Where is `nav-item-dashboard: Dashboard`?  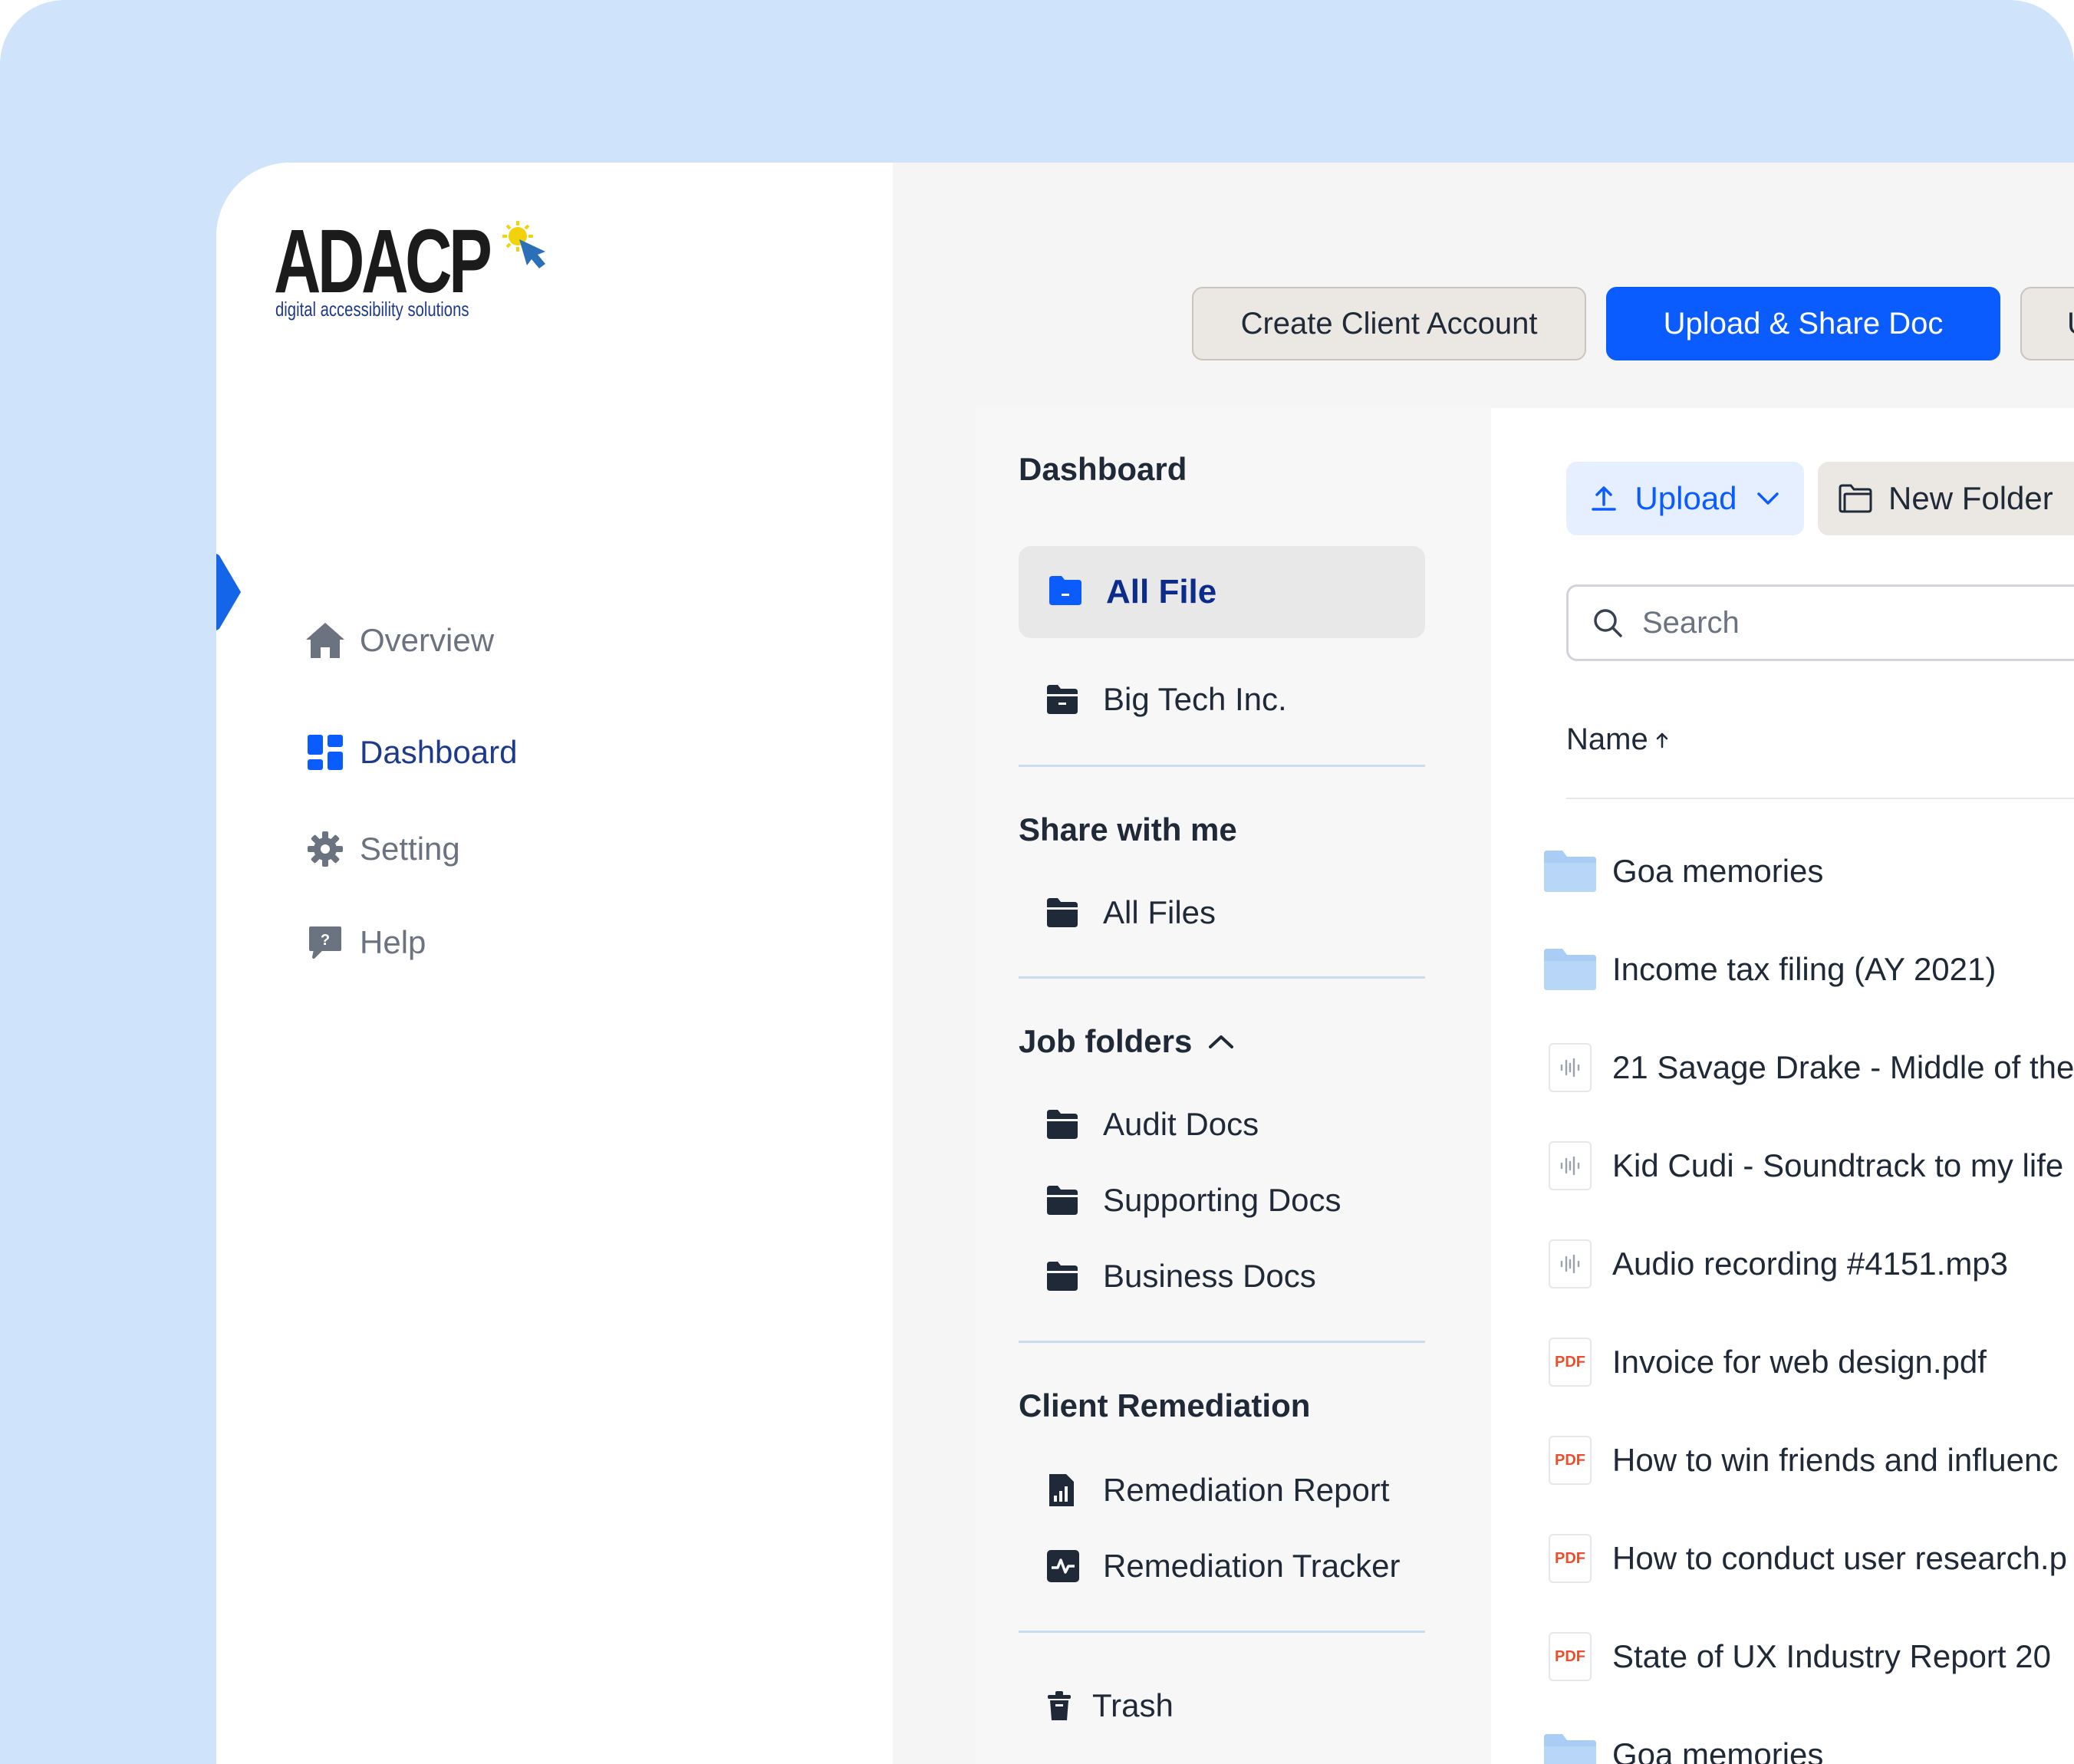
nav-item-dashboard: Dashboard is located at coordinates (411, 752).